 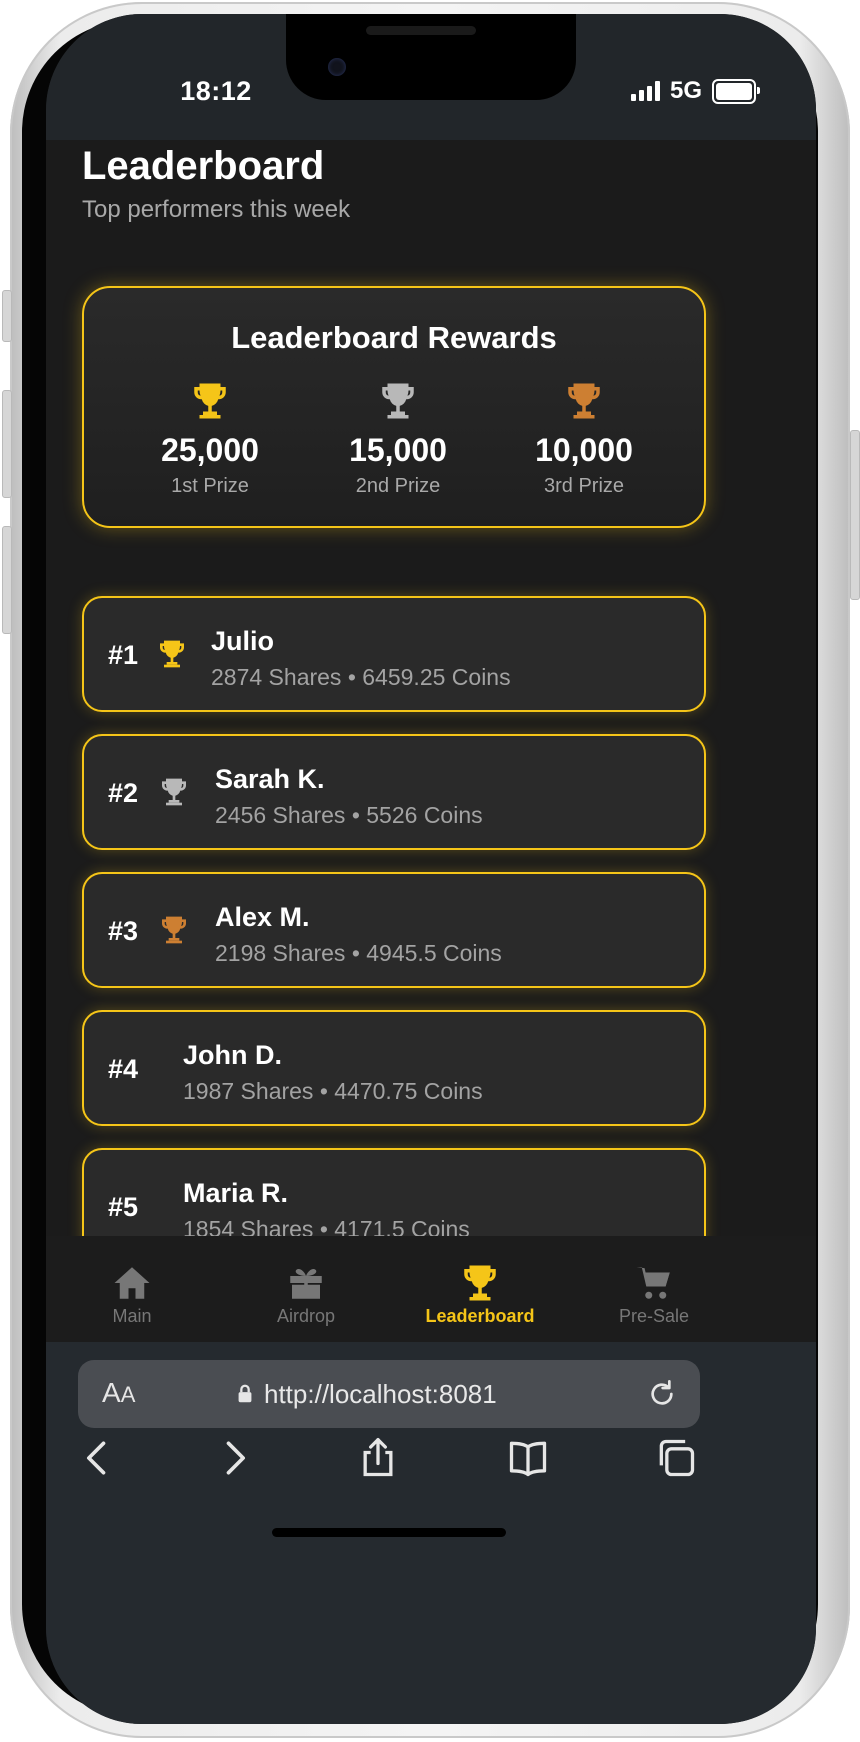 What do you see at coordinates (398, 450) in the screenshot?
I see `prize-amount: 15,000` at bounding box center [398, 450].